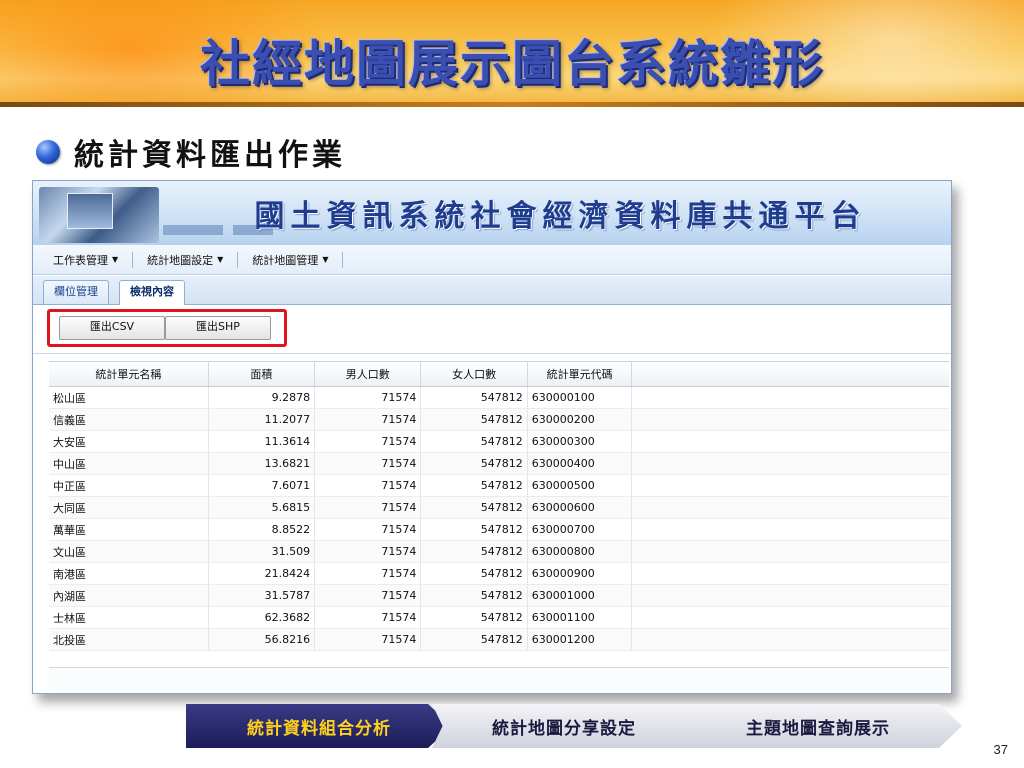 This screenshot has width=1024, height=768. Describe the element at coordinates (580, 485) in the screenshot. I see `cell-unit-code: 630000500` at that location.